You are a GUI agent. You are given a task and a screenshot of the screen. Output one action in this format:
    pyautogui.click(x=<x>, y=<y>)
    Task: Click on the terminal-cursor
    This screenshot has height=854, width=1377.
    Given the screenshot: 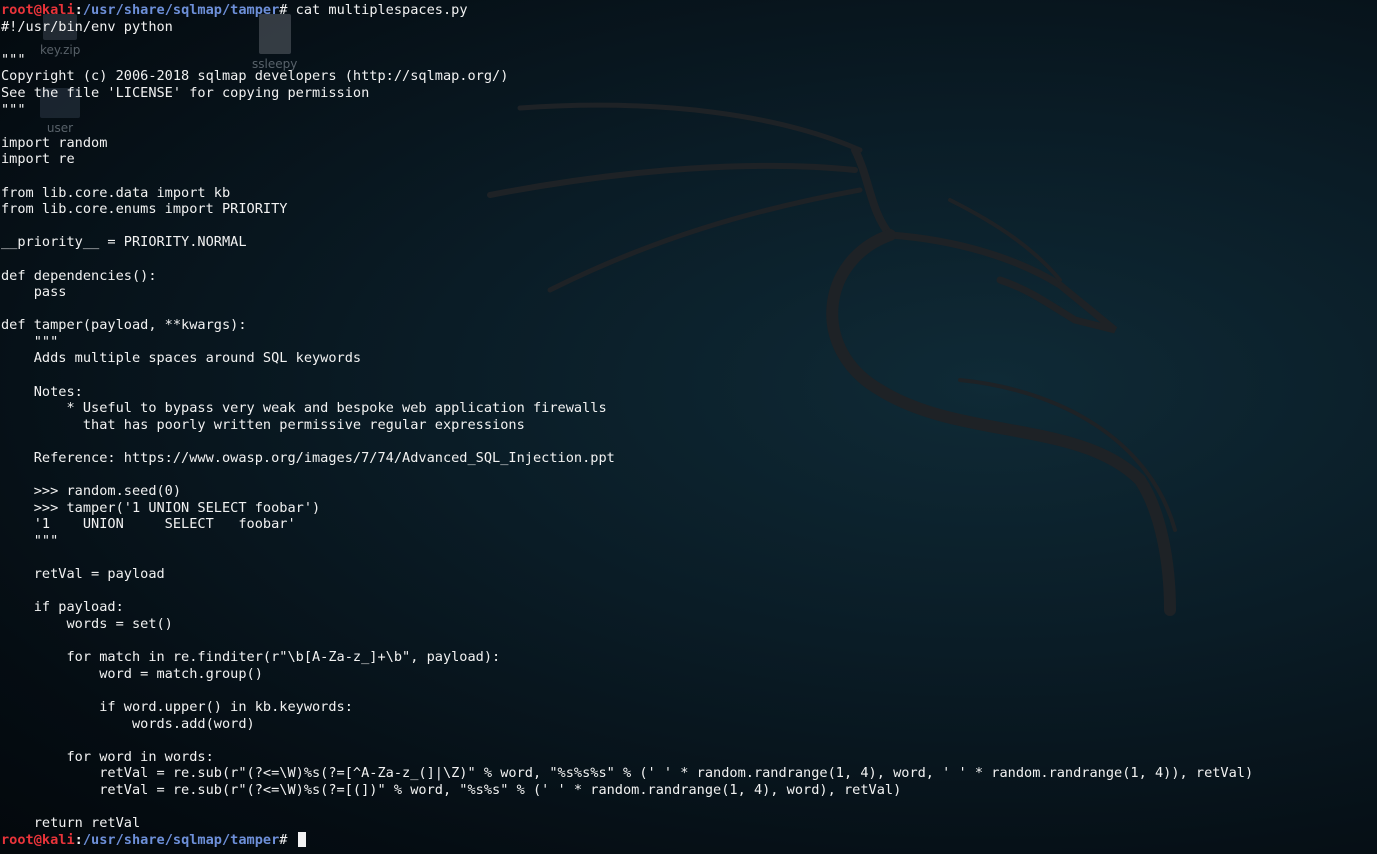 What is the action you would take?
    pyautogui.click(x=301, y=839)
    